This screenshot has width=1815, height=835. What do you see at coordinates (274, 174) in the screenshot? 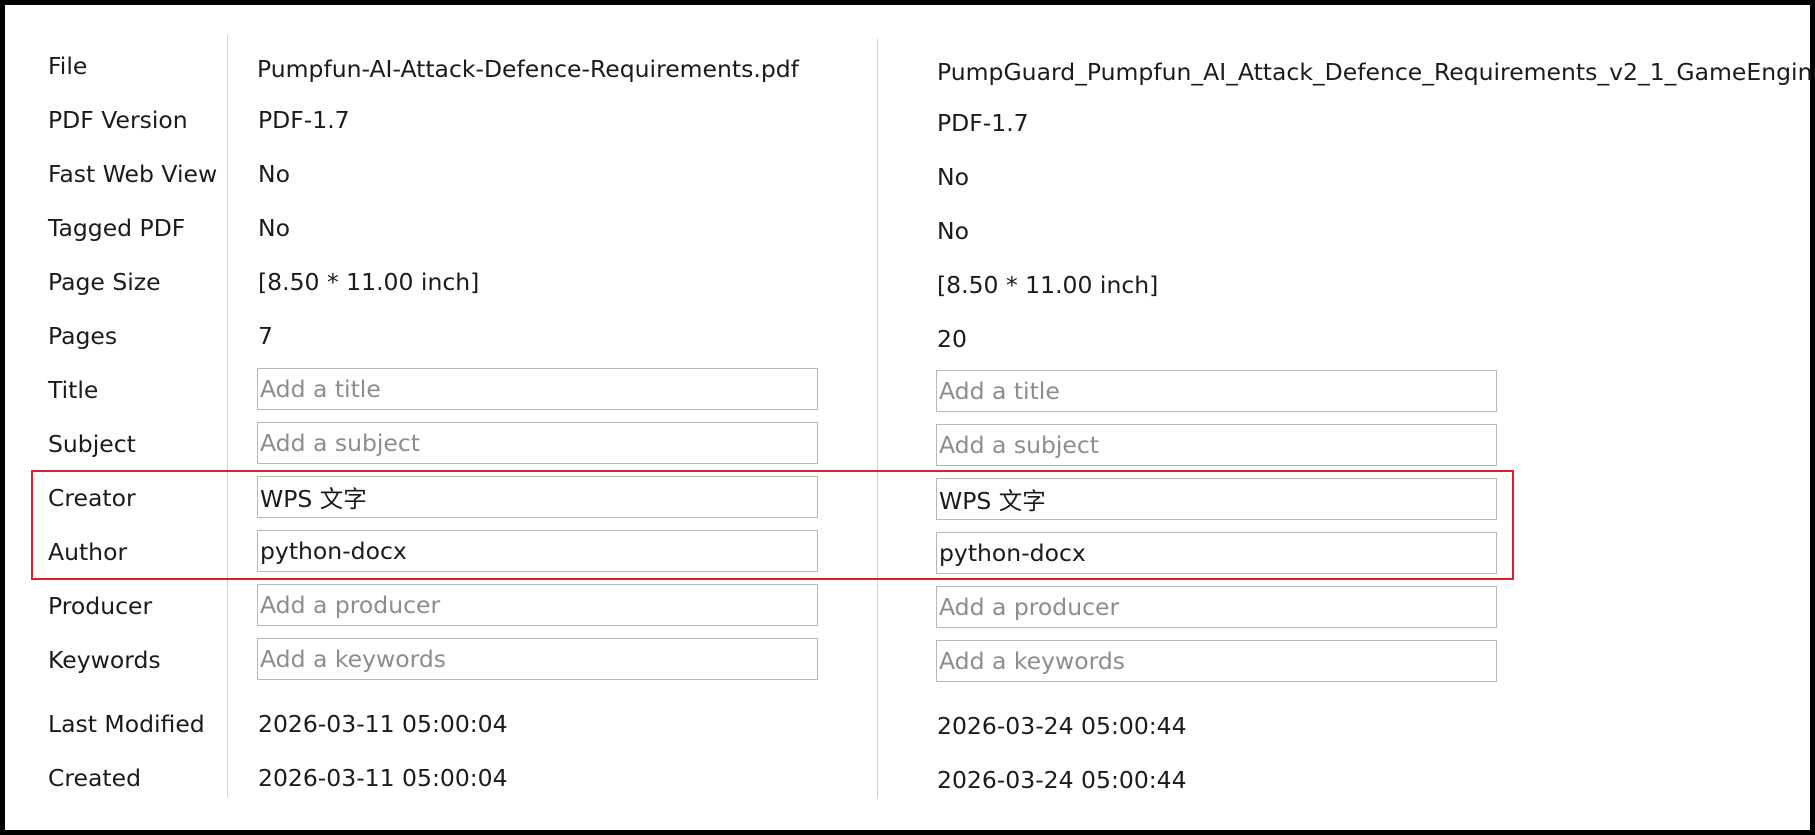
I see `left-fast-web-view: No` at bounding box center [274, 174].